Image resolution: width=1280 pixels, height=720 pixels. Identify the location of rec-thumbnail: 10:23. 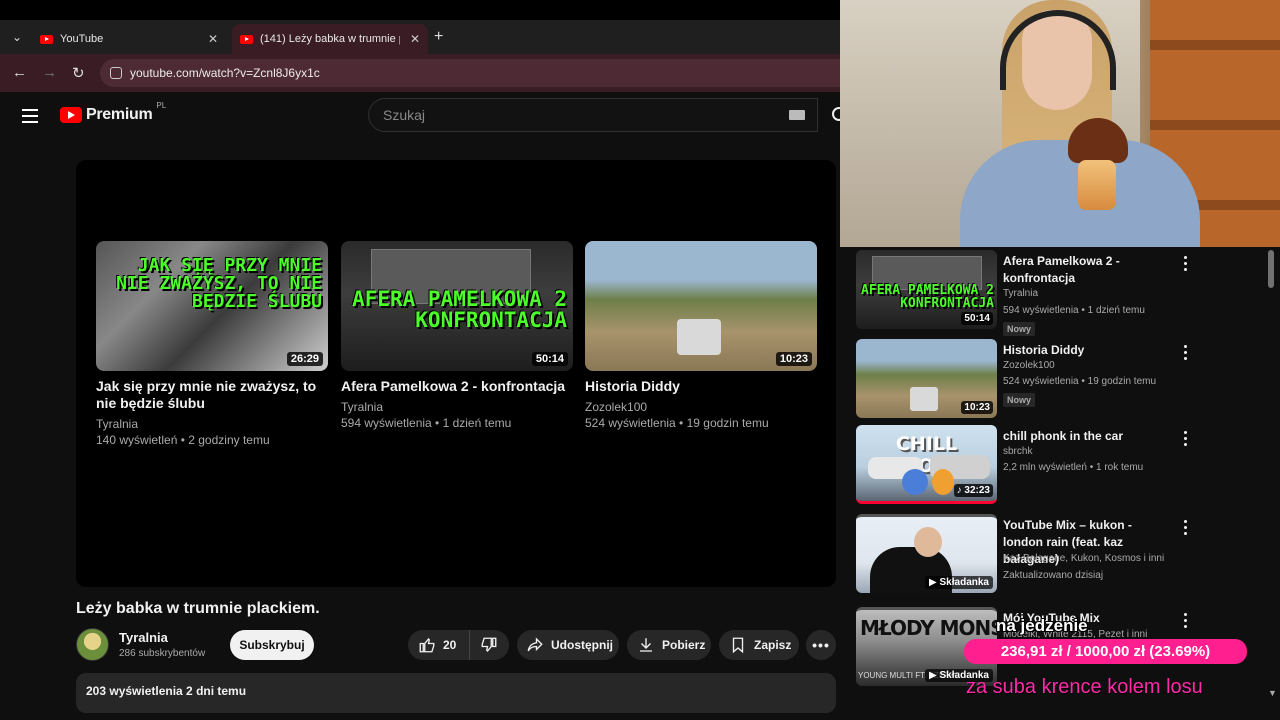
(926, 378).